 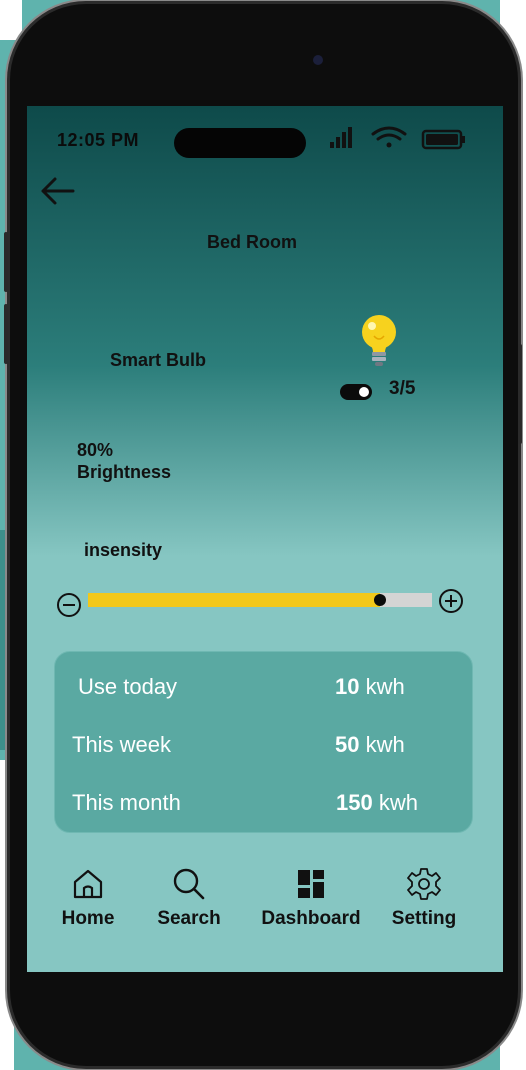 What do you see at coordinates (59, 191) in the screenshot?
I see `back-arrow-icon` at bounding box center [59, 191].